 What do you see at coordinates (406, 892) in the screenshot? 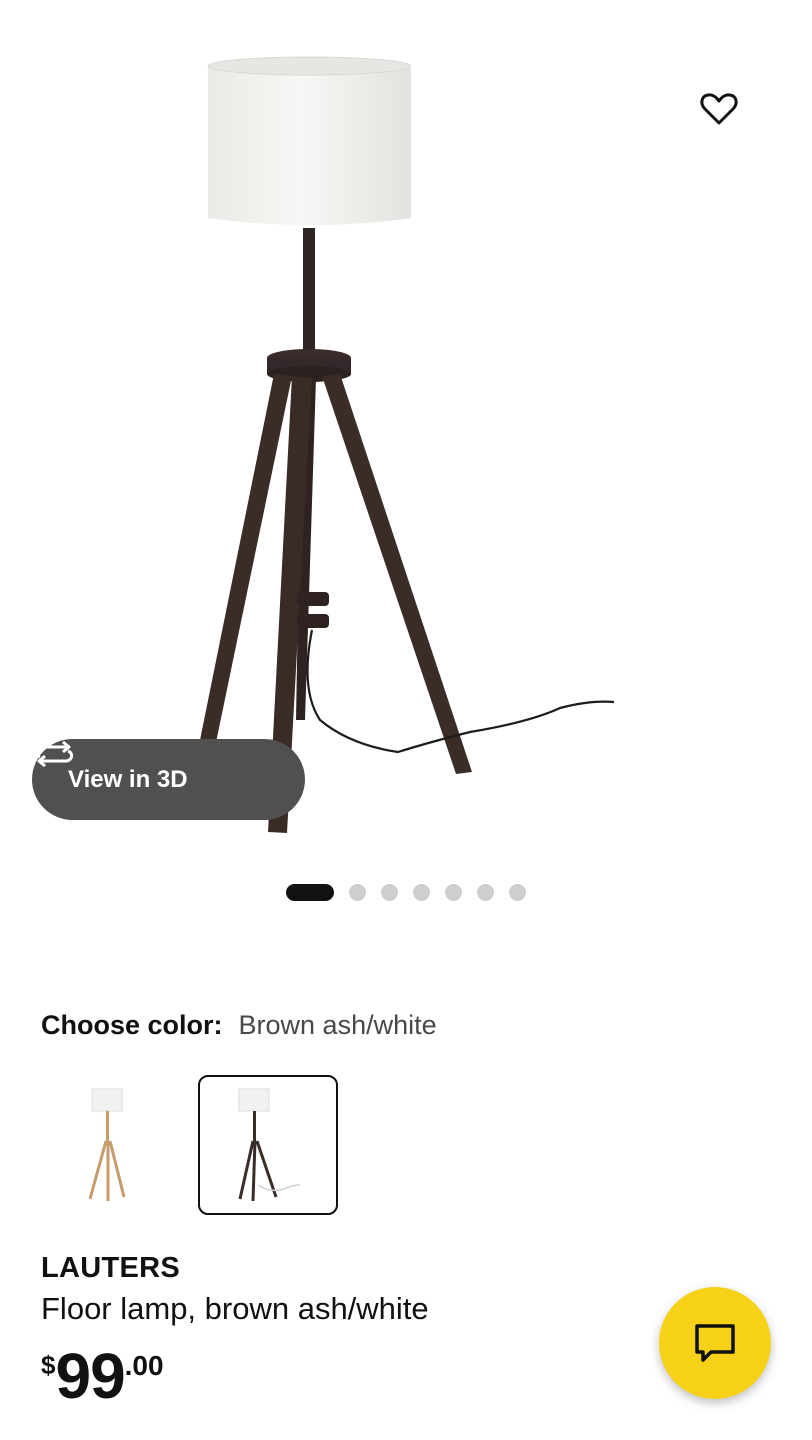
I see `carousel-pagination` at bounding box center [406, 892].